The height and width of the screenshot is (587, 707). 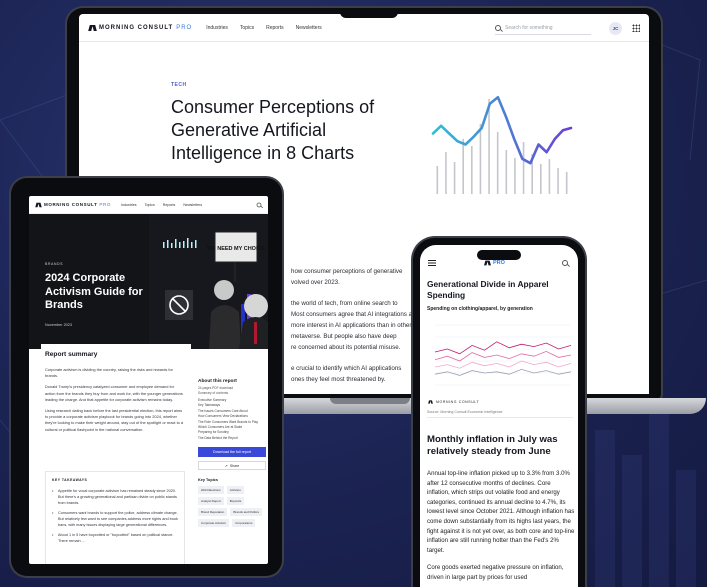 I want to click on brand-pro-label: PRO, so click(x=184, y=27).